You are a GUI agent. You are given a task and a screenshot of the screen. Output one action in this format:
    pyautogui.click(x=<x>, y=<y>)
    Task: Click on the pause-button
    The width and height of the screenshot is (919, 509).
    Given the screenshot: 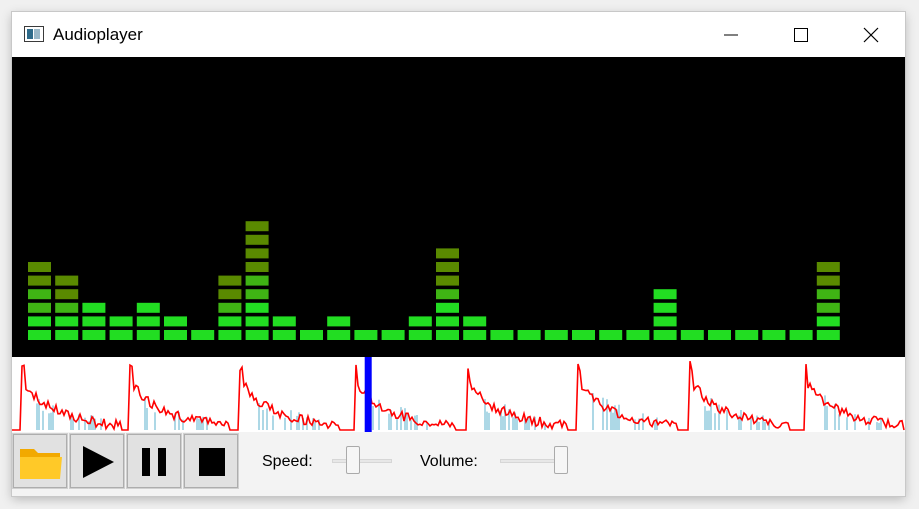 What is the action you would take?
    pyautogui.click(x=154, y=461)
    